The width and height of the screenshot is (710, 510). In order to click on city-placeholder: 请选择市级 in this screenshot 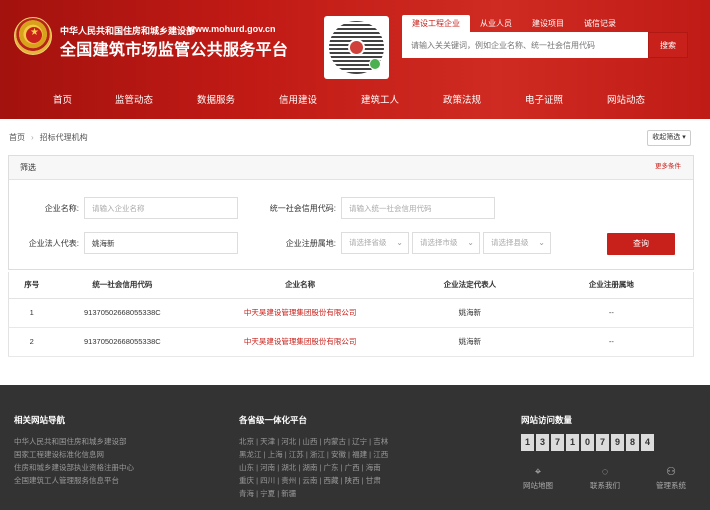, I will do `click(439, 242)`.